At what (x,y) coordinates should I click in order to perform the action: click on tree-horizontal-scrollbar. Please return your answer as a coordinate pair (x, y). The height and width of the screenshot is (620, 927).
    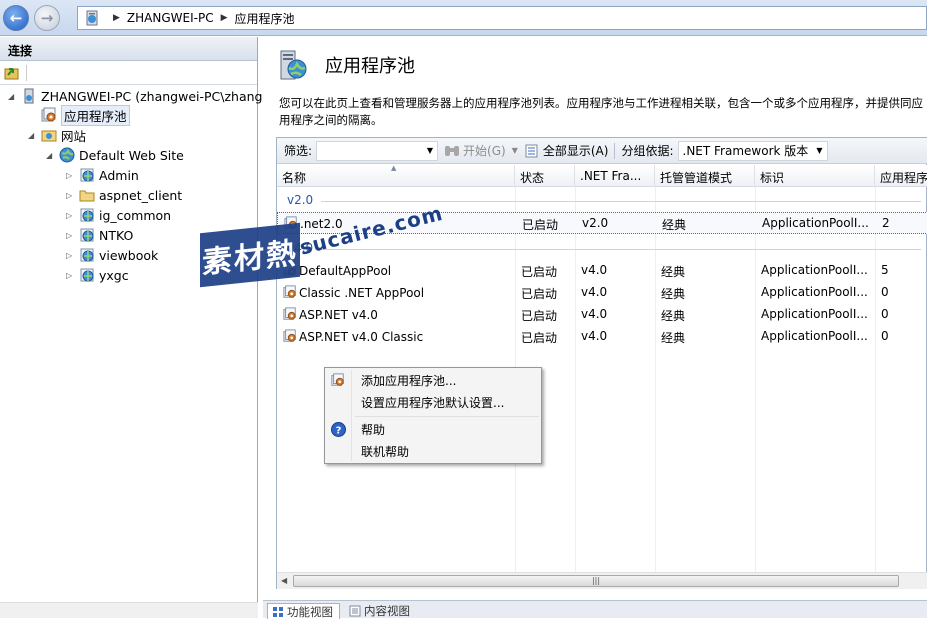
    Looking at the image, I should click on (129, 610).